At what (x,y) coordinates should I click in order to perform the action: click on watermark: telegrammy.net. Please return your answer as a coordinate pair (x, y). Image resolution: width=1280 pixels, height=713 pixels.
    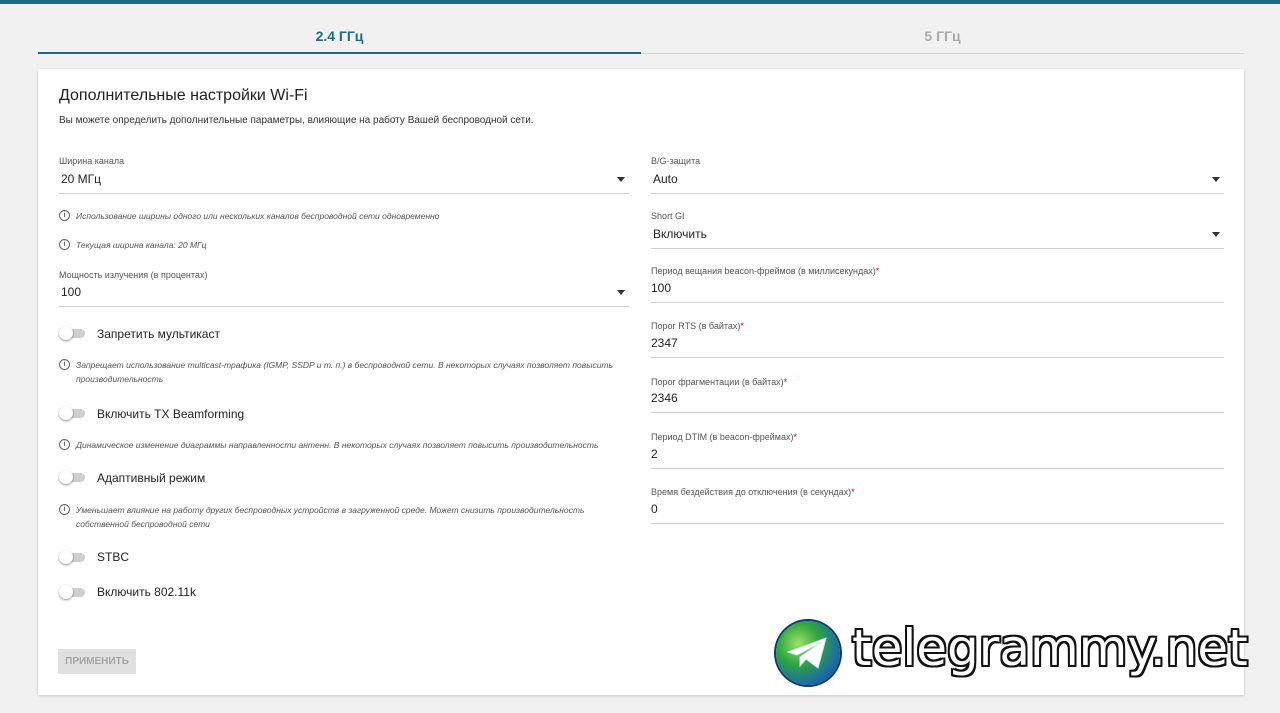
    Looking at the image, I should click on (1021, 654).